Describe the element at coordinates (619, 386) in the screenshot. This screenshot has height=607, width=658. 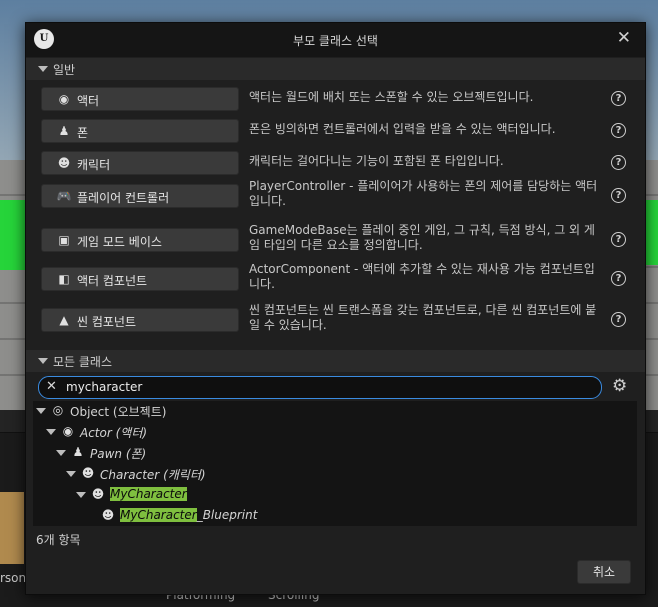
I see `gear-icon: ⚙` at that location.